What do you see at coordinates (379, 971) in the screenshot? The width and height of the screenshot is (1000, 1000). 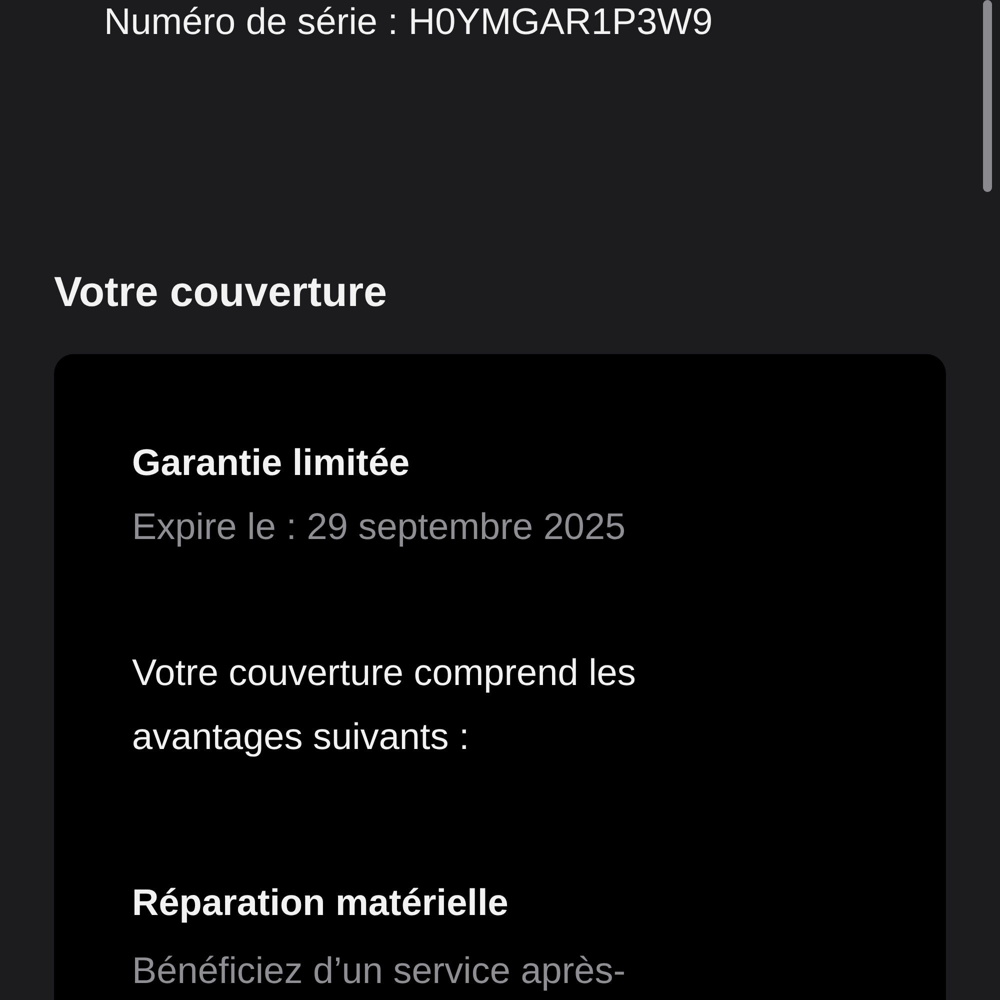 I see `benefit-description: Bénéficiez d’un service après-` at bounding box center [379, 971].